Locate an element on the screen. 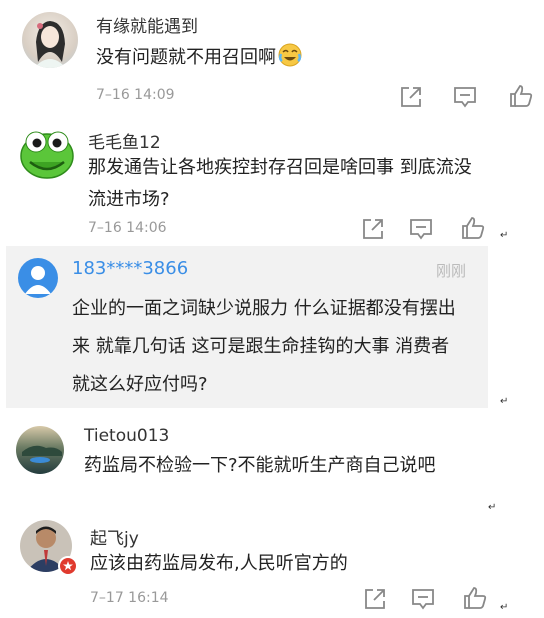  username: Tietou013 is located at coordinates (126, 436).